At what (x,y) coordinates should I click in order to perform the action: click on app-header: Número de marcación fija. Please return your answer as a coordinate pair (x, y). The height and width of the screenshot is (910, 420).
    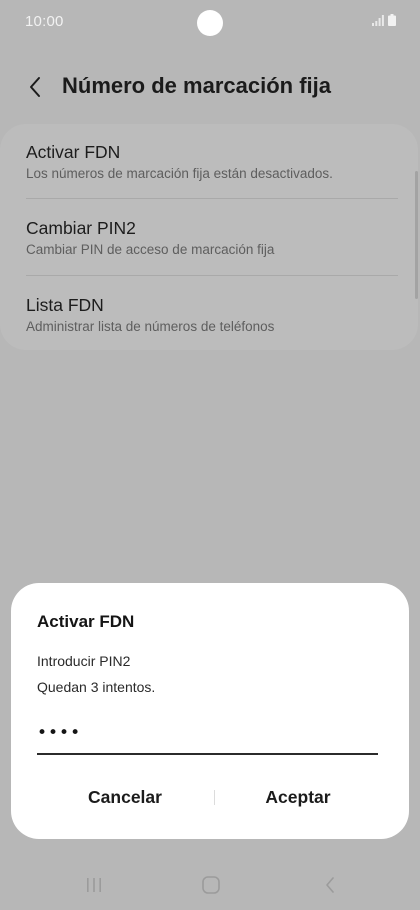
    Looking at the image, I should click on (210, 89).